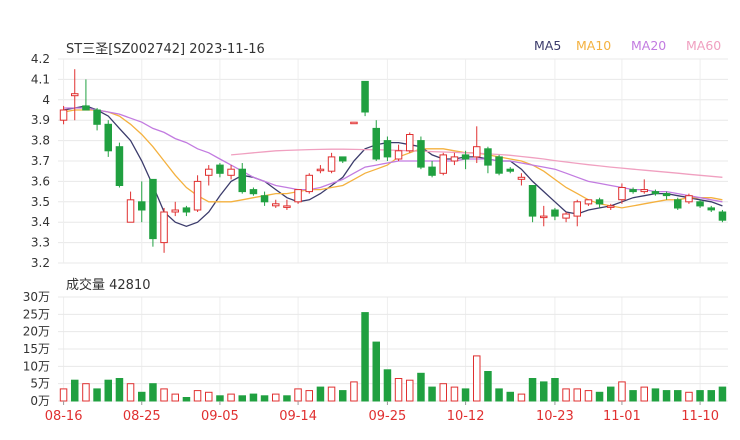  I want to click on volume-tick-label: 5万, so click(40, 384).